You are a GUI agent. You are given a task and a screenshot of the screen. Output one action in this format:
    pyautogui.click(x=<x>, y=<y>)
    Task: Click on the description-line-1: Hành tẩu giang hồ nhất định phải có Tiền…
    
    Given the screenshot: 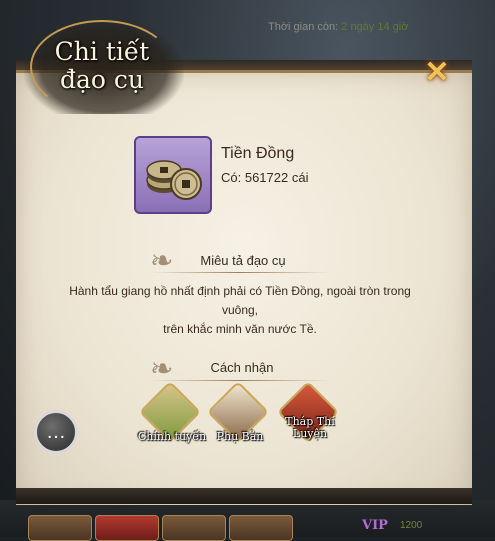 What is the action you would take?
    pyautogui.click(x=240, y=300)
    